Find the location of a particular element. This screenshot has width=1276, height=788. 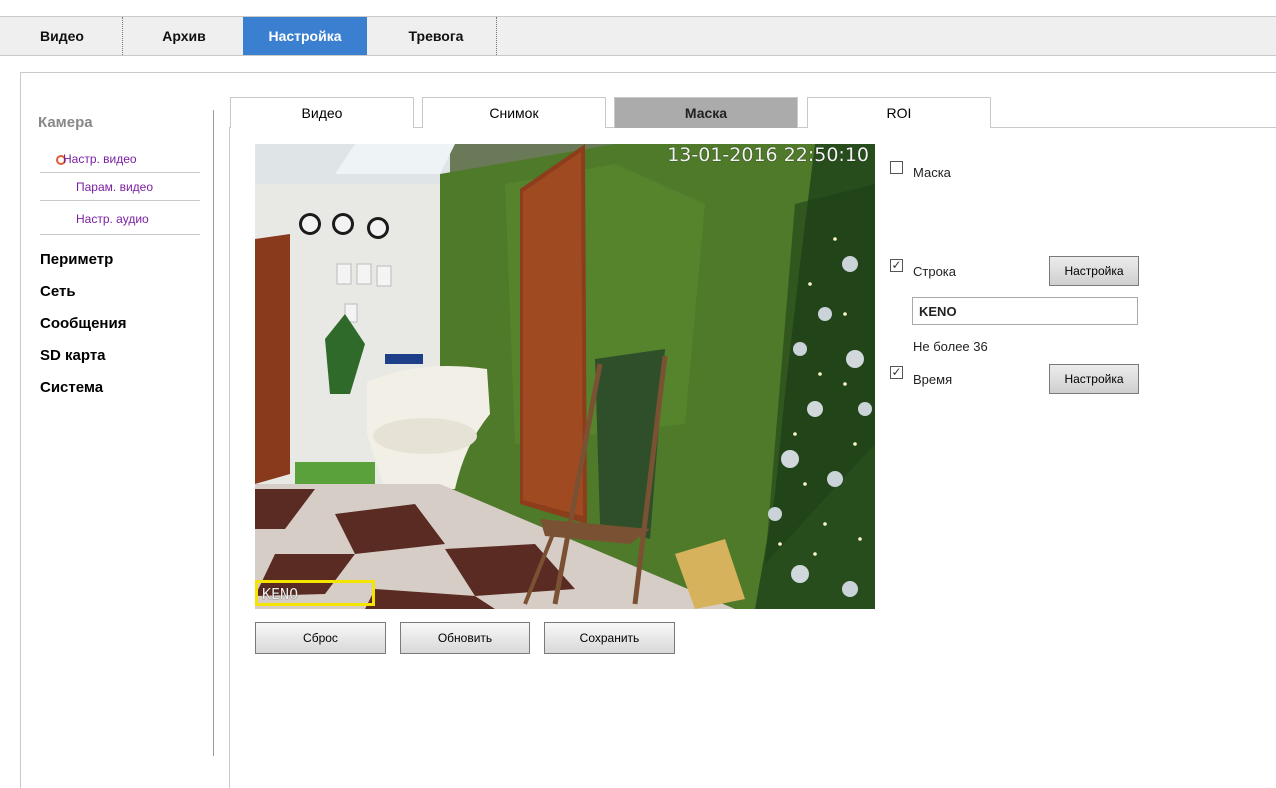

sidebar-item-perimeter: Периметр is located at coordinates (76, 259).